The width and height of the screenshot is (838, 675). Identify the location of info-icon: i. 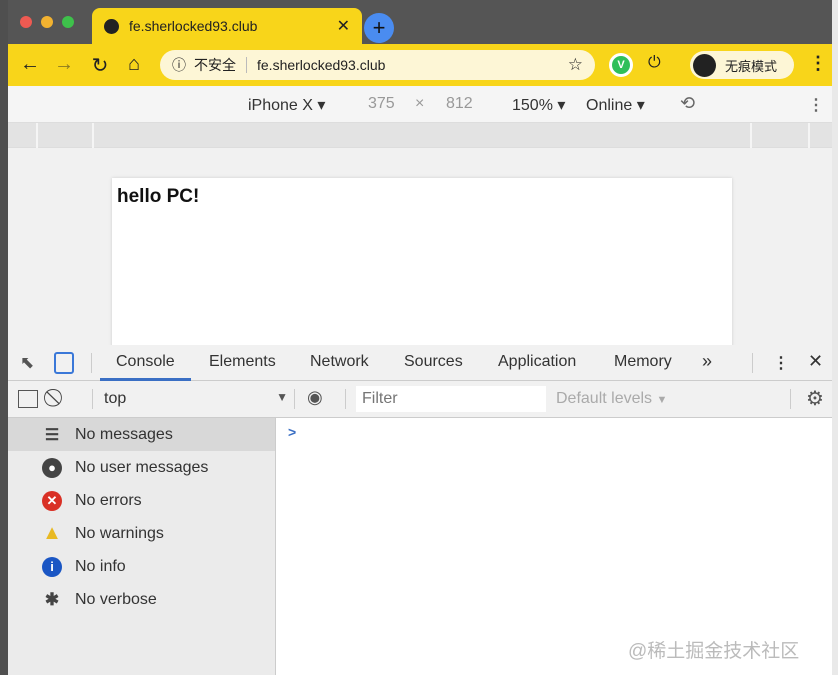
(52, 566).